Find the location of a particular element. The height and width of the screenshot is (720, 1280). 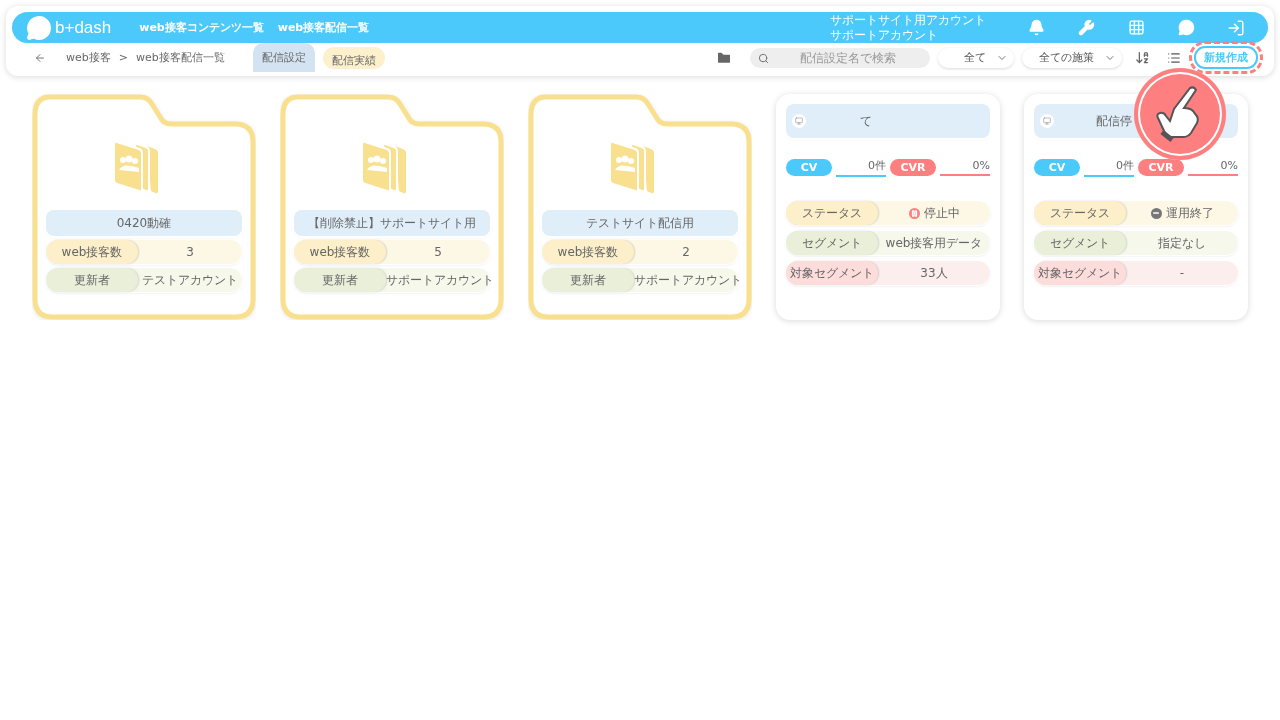

folder-name: 0420動確 is located at coordinates (144, 223).